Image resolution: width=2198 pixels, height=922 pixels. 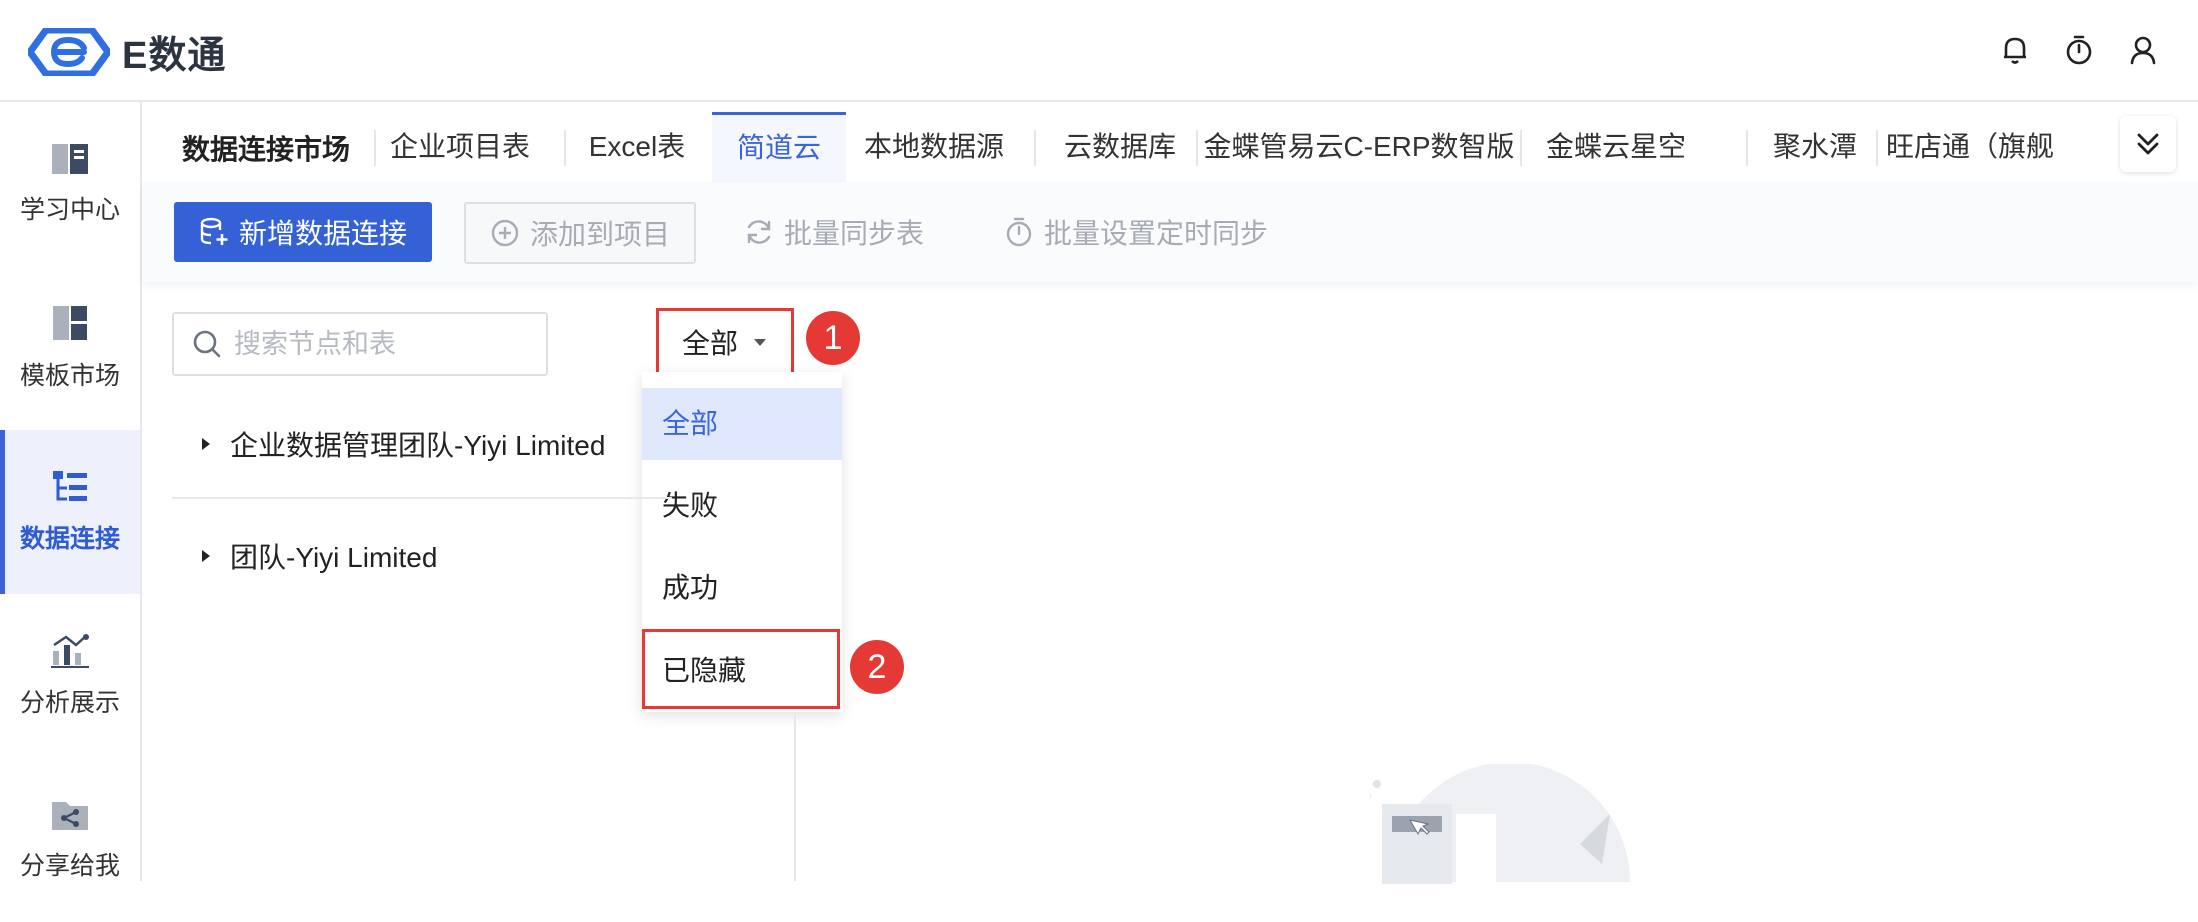 What do you see at coordinates (69, 51) in the screenshot?
I see `logo-icon` at bounding box center [69, 51].